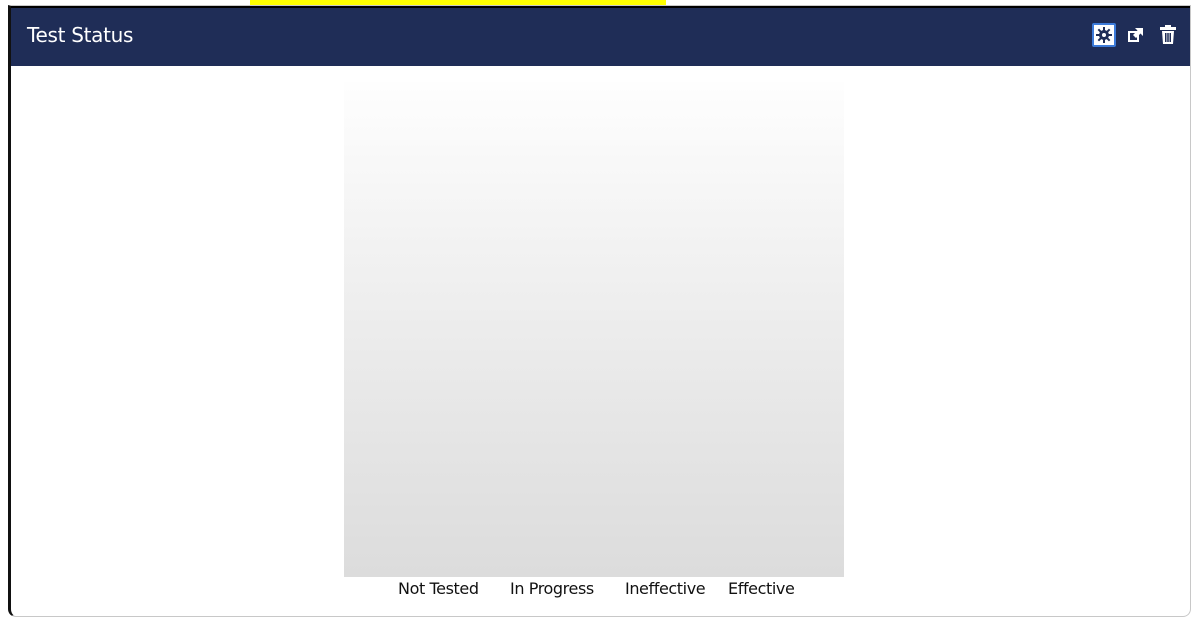 The image size is (1193, 623). I want to click on popout-button, so click(1136, 35).